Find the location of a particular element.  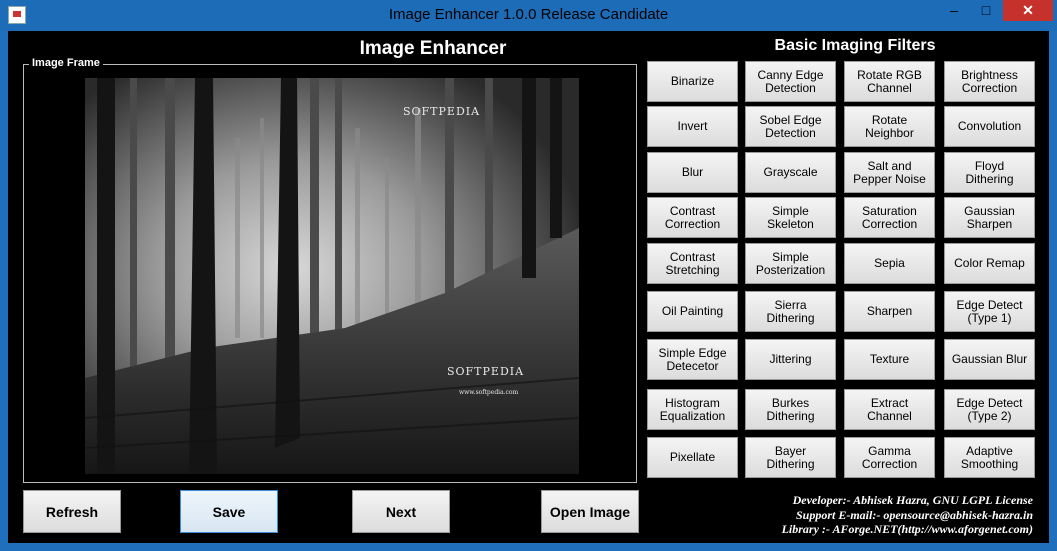

filter-label: Gaussian Blur is located at coordinates (989, 359).